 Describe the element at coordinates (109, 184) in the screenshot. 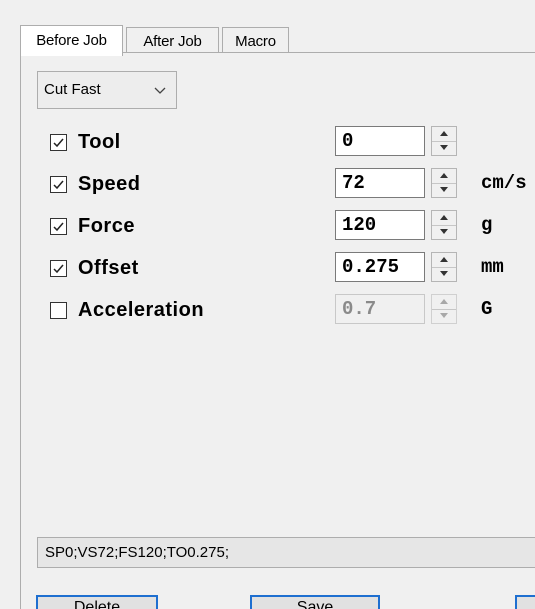

I see `speed-label: Speed` at that location.